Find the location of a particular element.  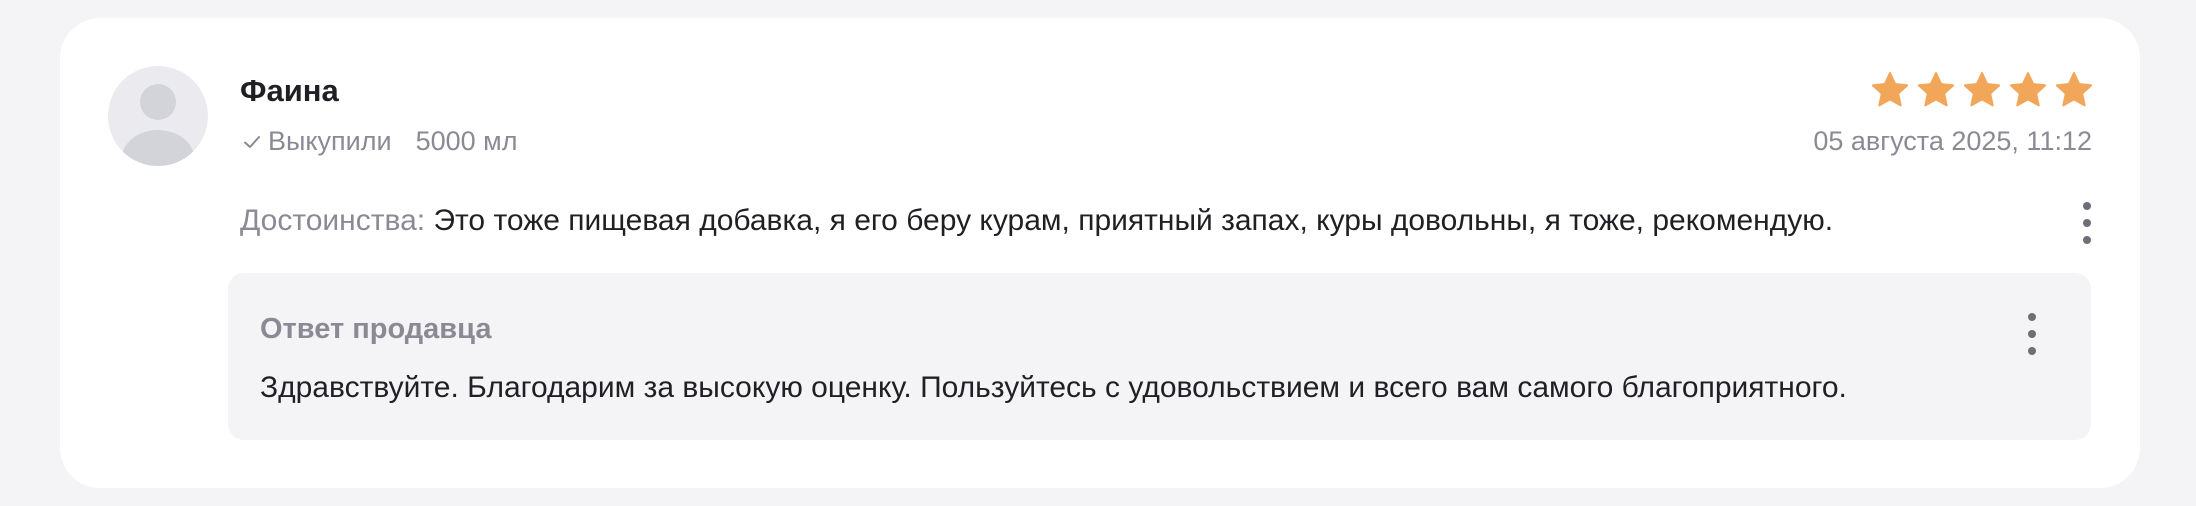

avatar is located at coordinates (158, 116).